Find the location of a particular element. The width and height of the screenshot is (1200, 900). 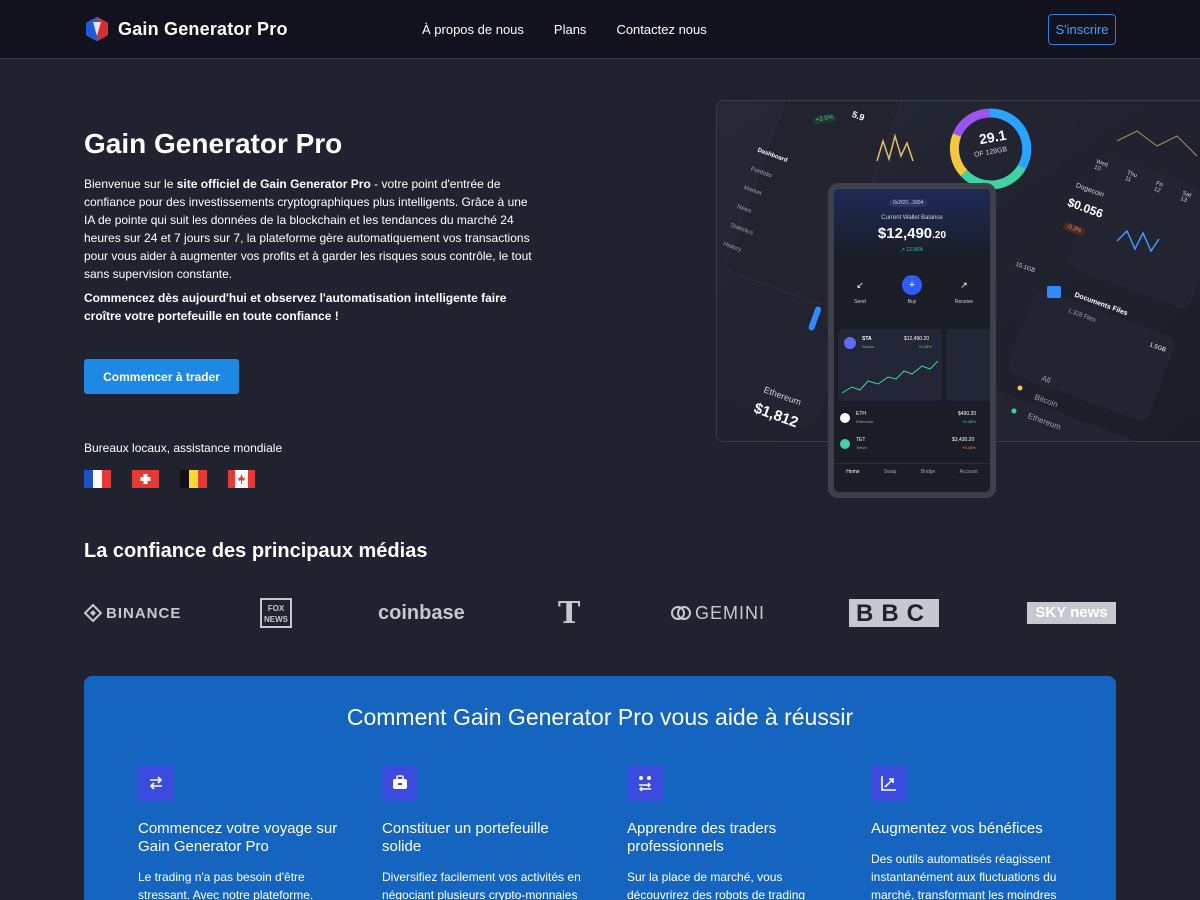

start-trading-button: Commencer à trader is located at coordinates (161, 376).